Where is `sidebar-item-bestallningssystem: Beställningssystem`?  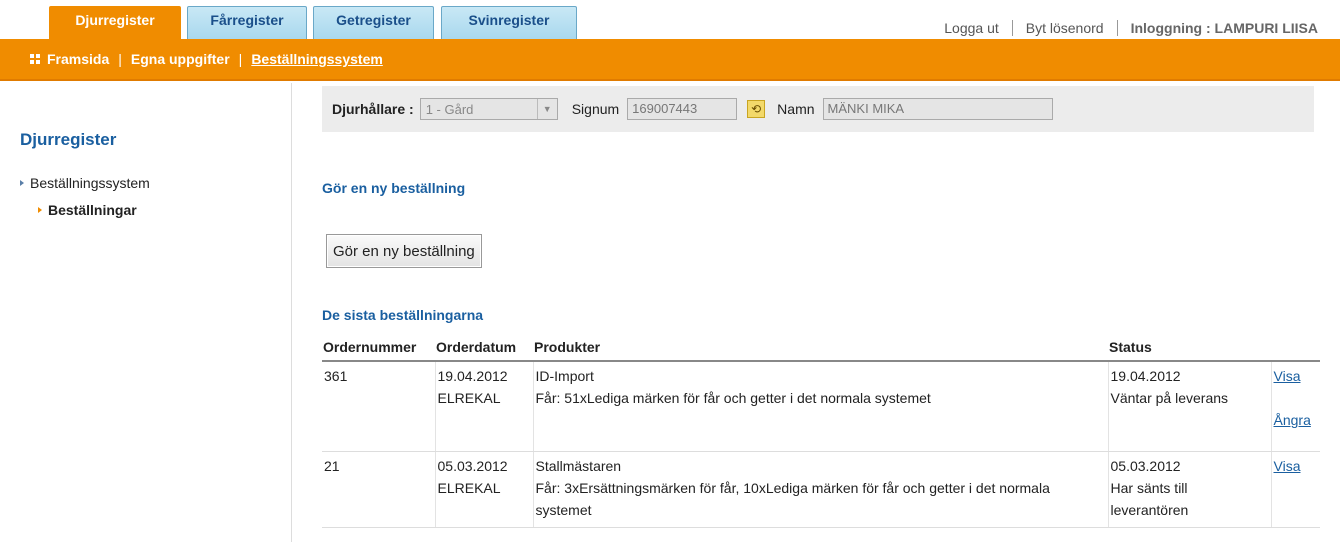
sidebar-item-bestallningssystem: Beställningssystem is located at coordinates (85, 183).